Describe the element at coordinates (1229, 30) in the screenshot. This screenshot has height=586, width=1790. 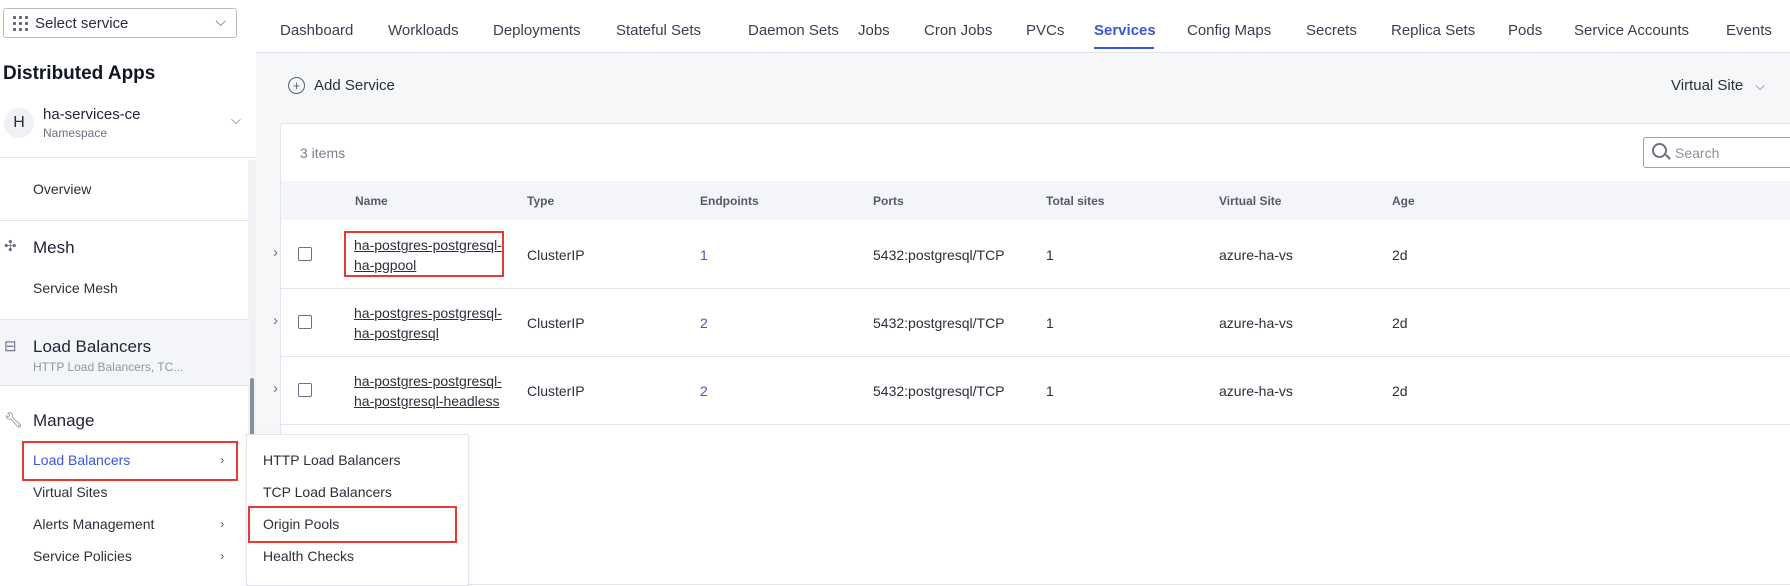
I see `tab-config-maps: Config Maps` at that location.